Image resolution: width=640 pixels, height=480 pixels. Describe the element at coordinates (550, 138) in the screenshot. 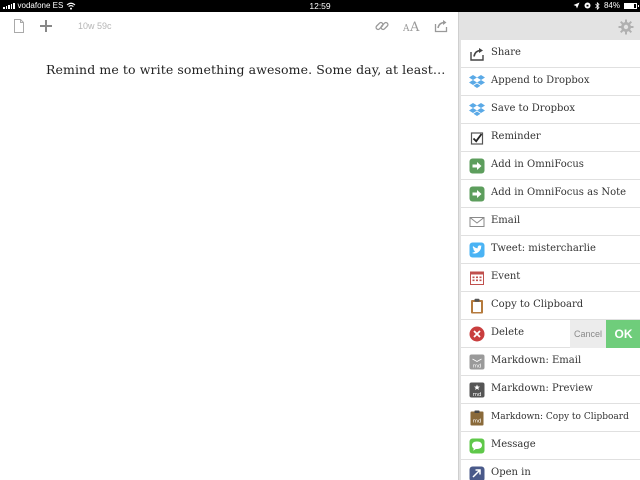

I see `action-reminder: Reminder` at that location.